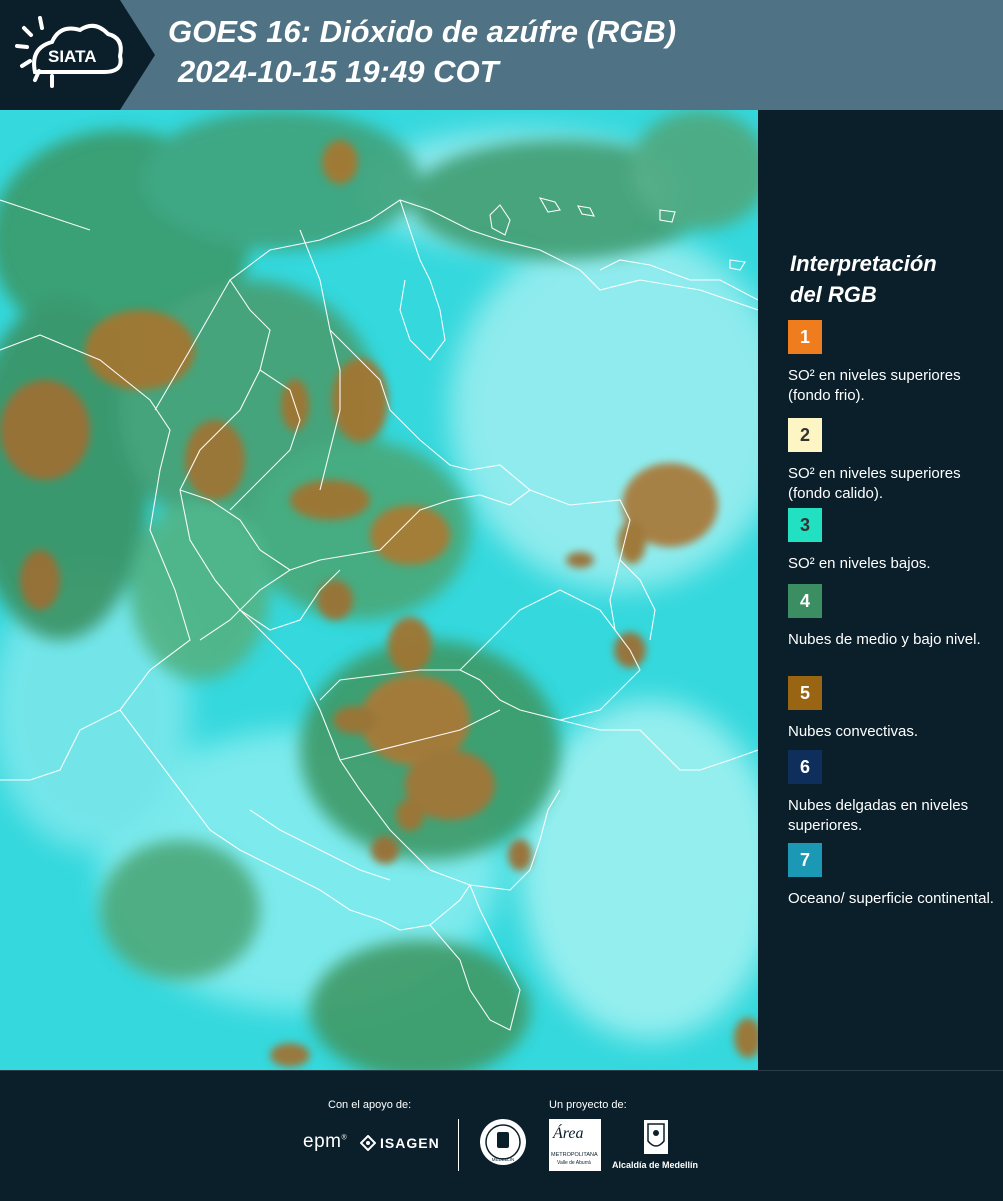 Image resolution: width=1003 pixels, height=1201 pixels. Describe the element at coordinates (72, 56) in the screenshot. I see `siata-logo-text: SIATA` at that location.